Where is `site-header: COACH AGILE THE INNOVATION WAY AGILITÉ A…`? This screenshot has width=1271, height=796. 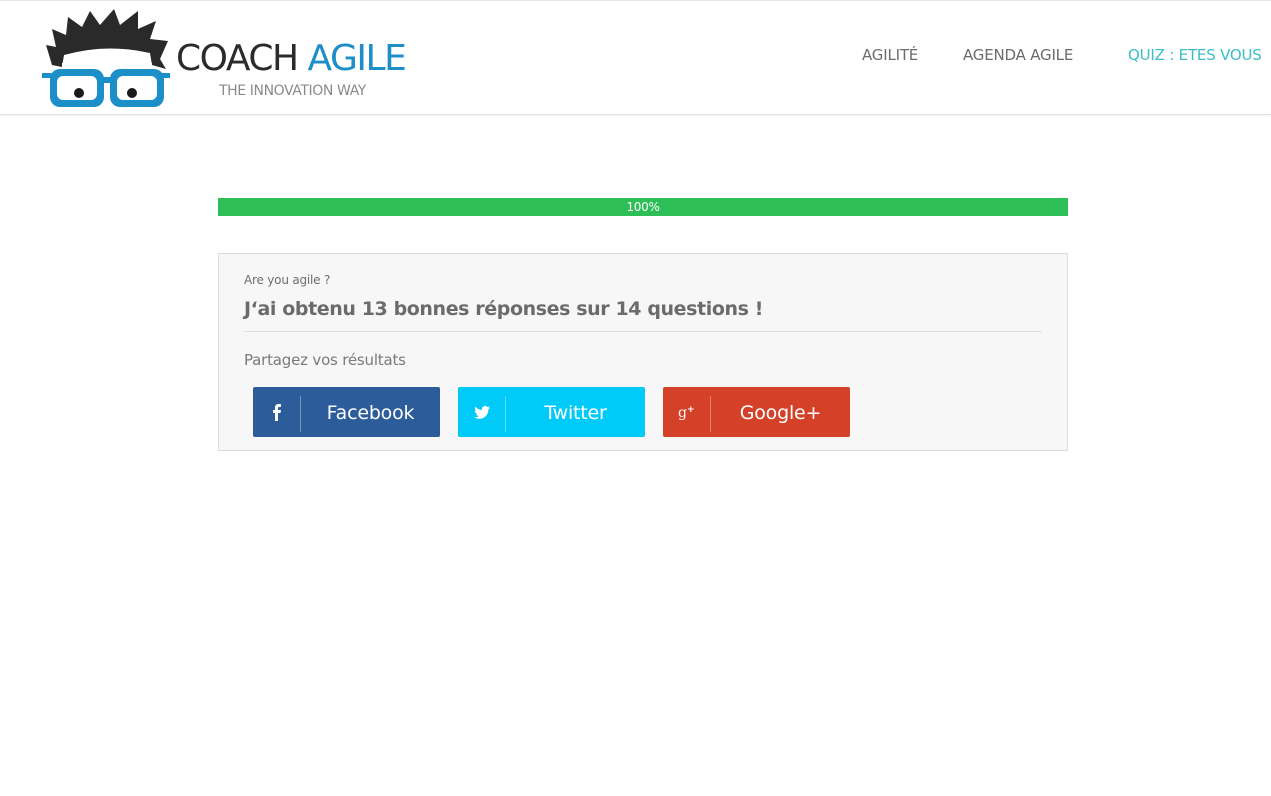
site-header: COACH AGILE THE INNOVATION WAY AGILITÉ A… is located at coordinates (635, 57).